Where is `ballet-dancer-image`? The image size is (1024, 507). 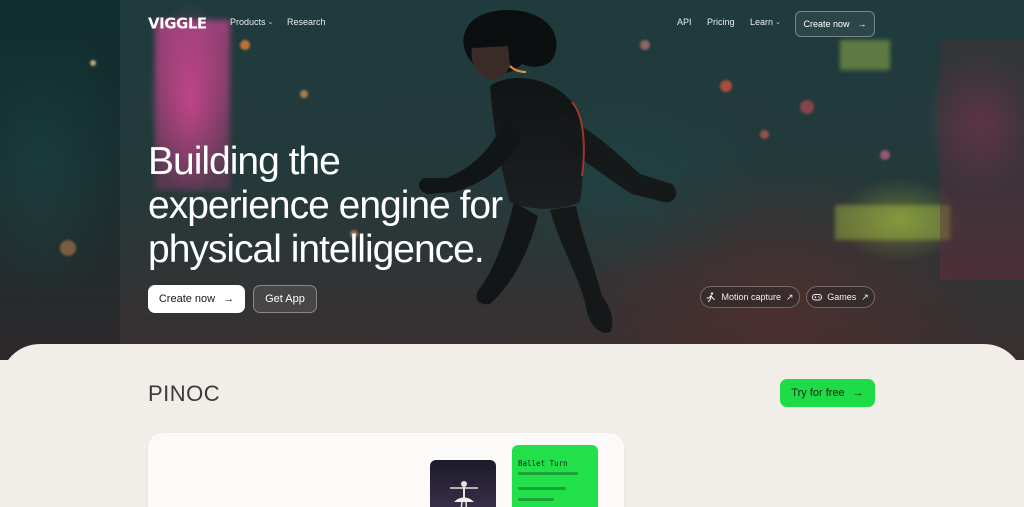 ballet-dancer-image is located at coordinates (463, 483).